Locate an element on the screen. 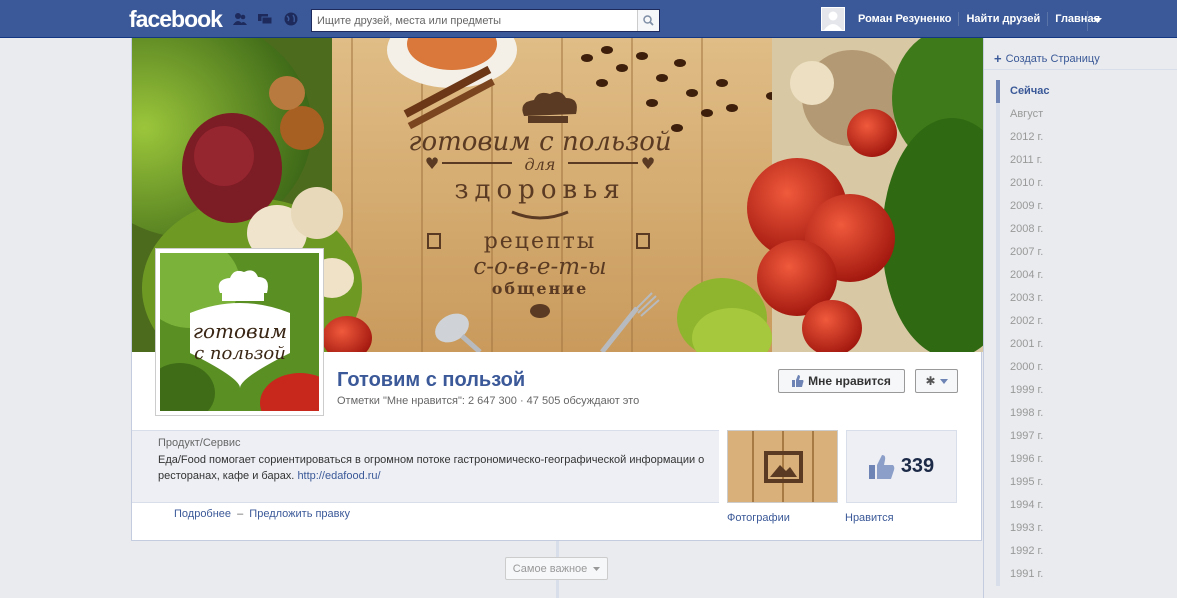  account-menu-button is located at coordinates (1097, 21).